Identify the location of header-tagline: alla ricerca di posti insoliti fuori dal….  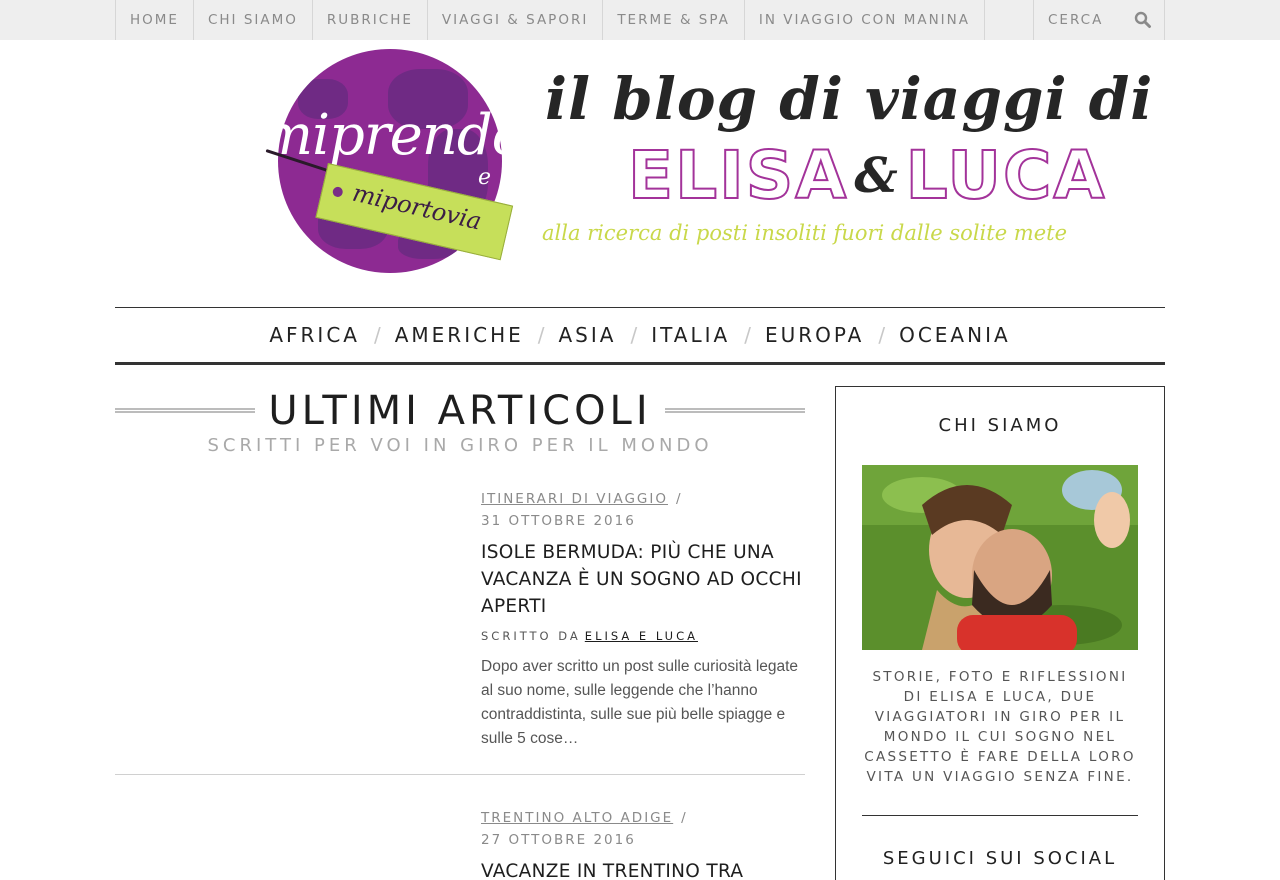
(805, 233).